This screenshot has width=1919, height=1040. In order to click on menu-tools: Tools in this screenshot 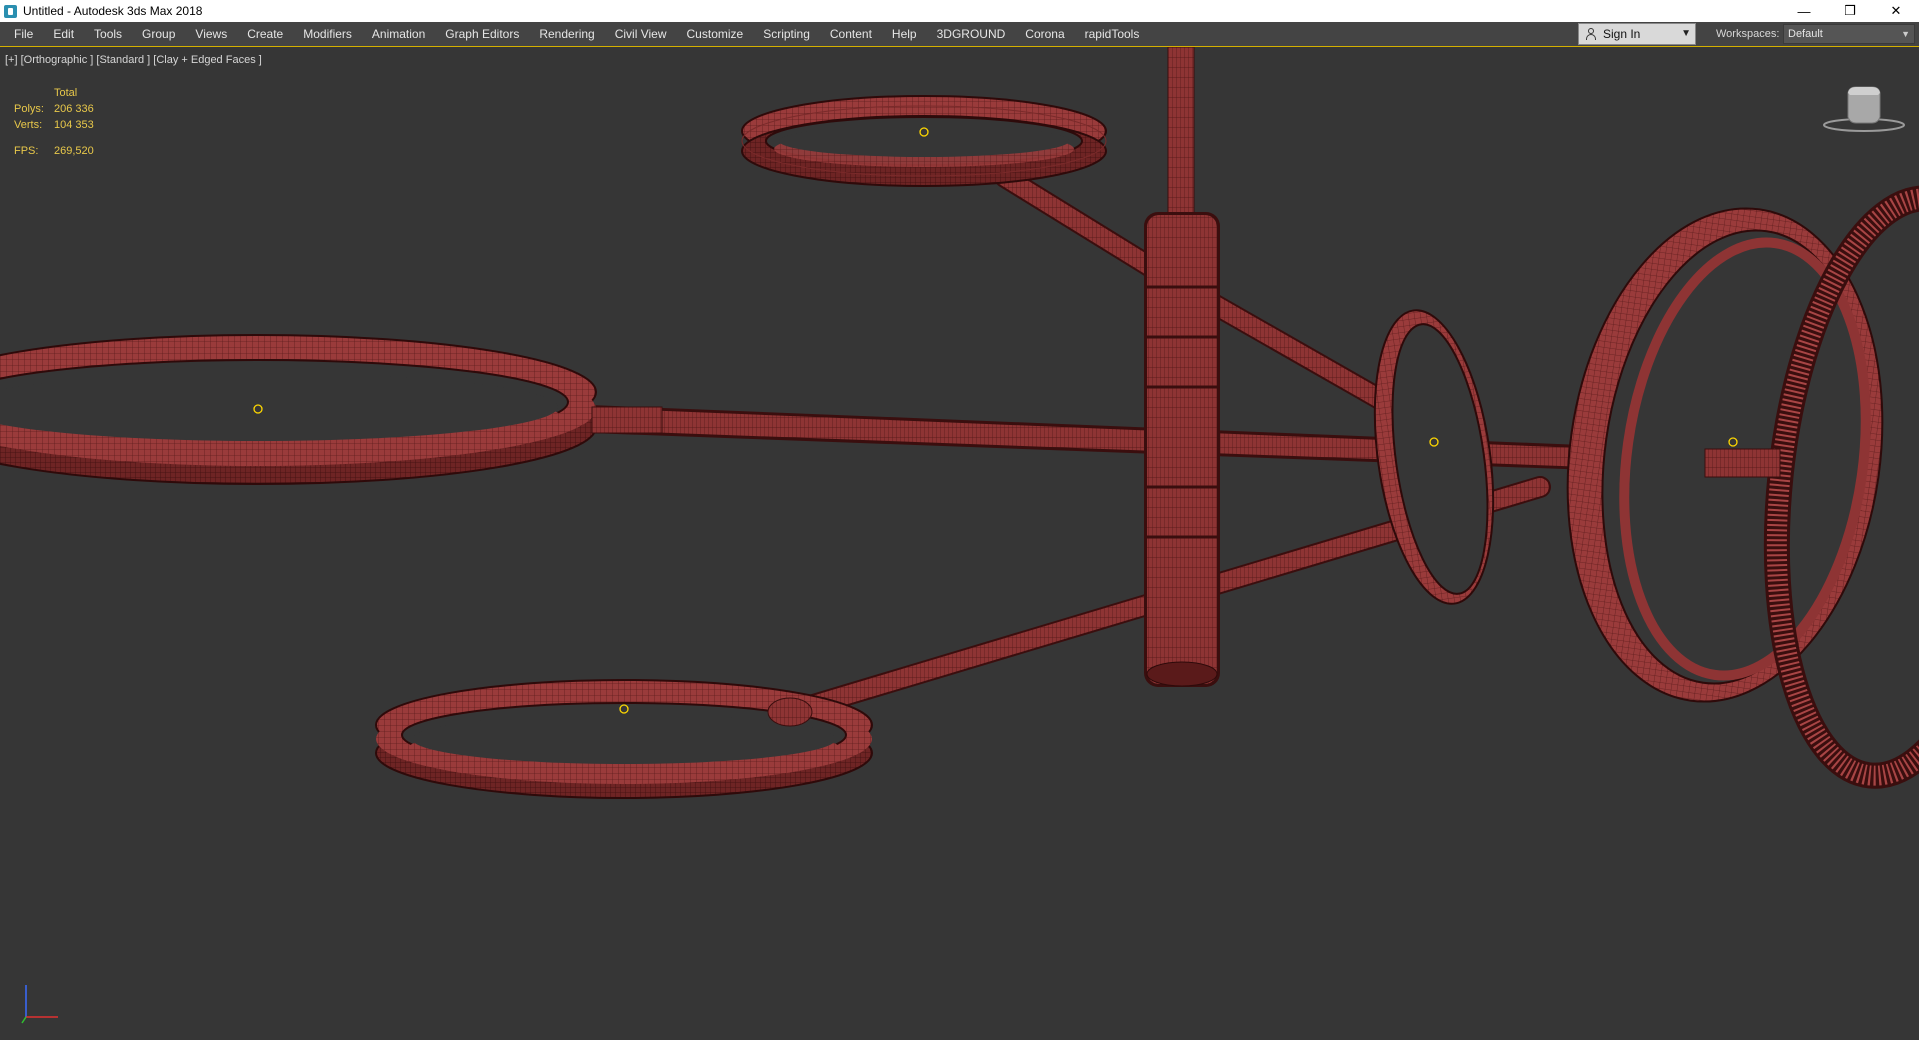, I will do `click(108, 34)`.